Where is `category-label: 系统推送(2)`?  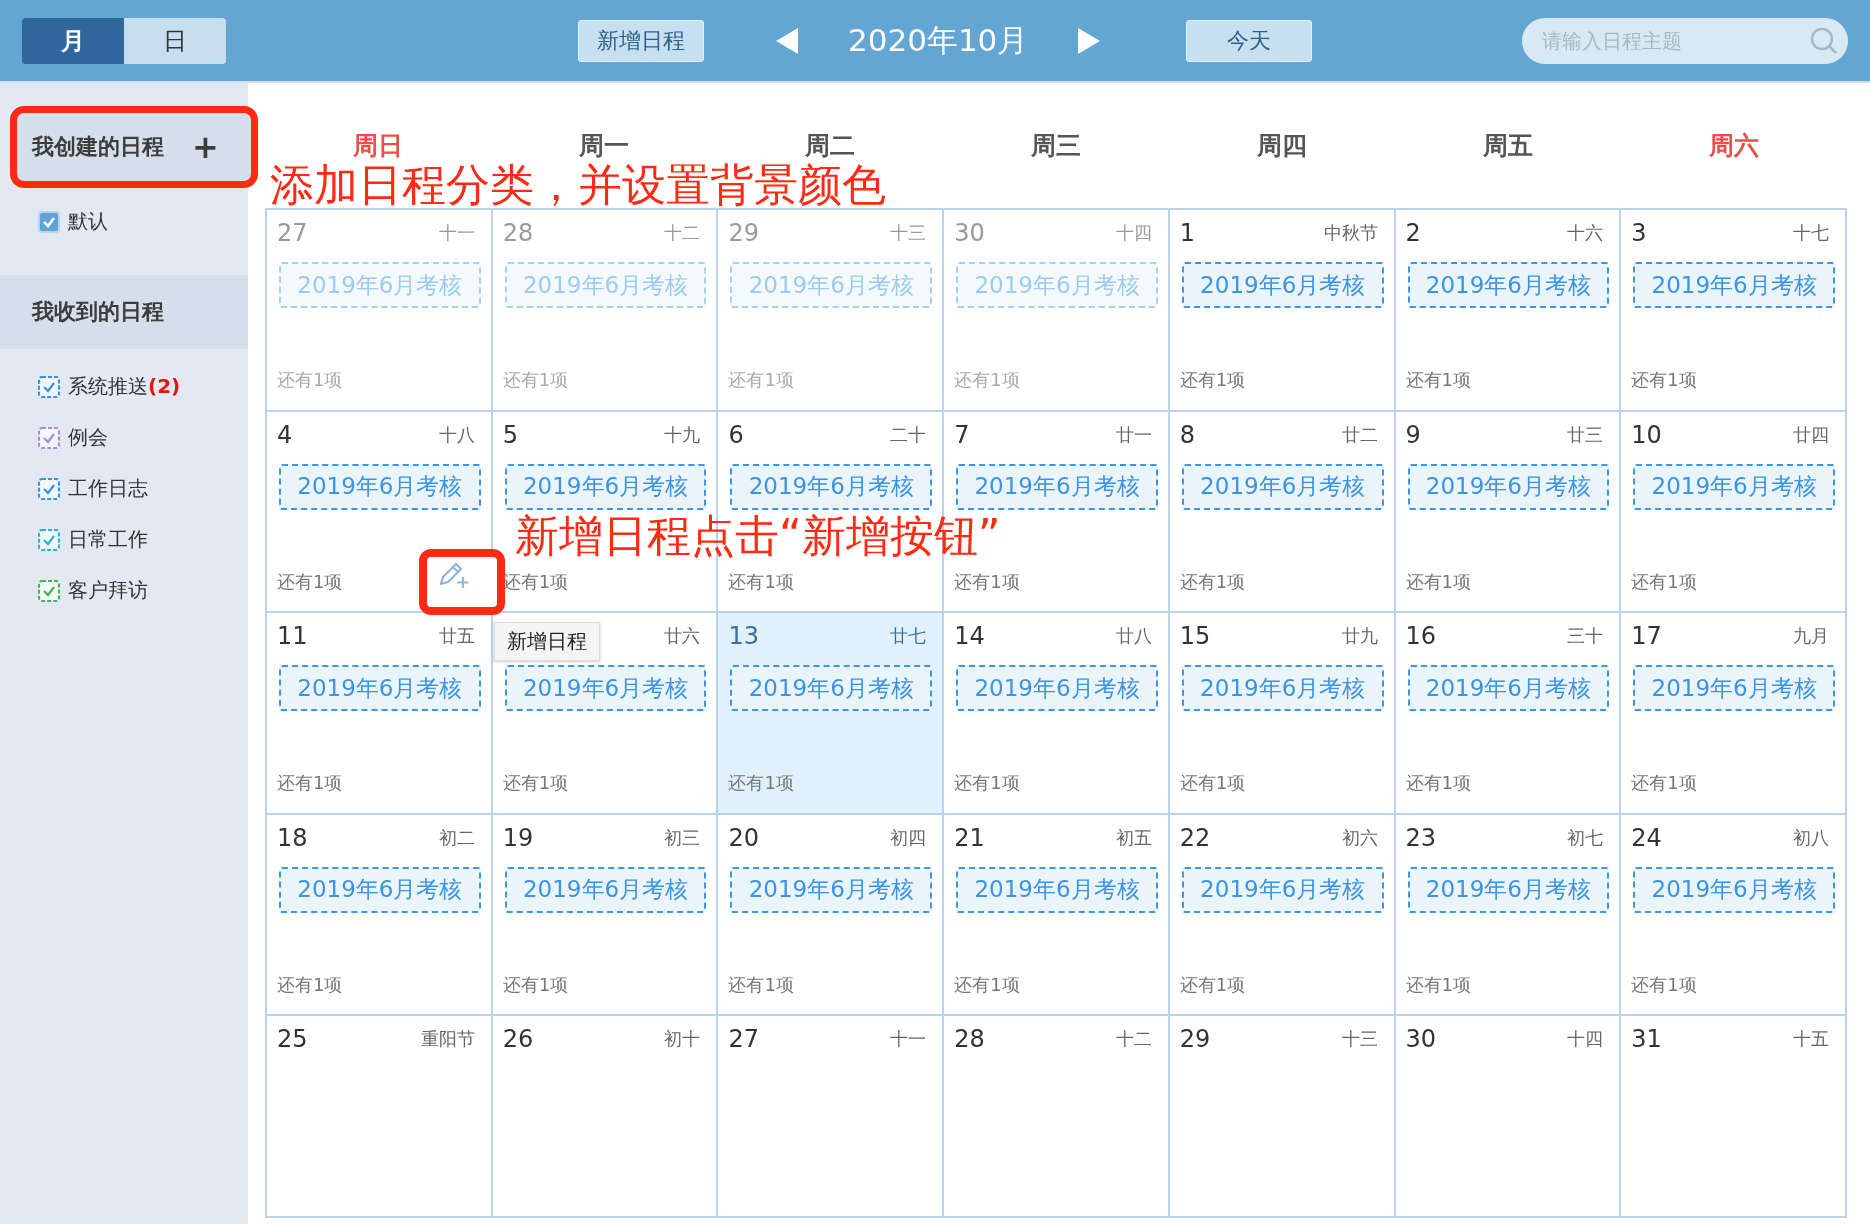 category-label: 系统推送(2) is located at coordinates (124, 386).